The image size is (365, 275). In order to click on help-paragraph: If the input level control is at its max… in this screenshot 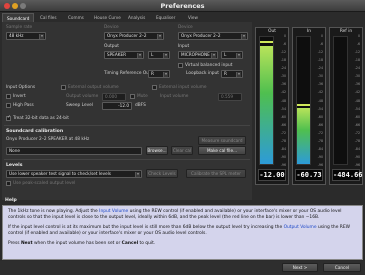, I will do `click(182, 231)`.